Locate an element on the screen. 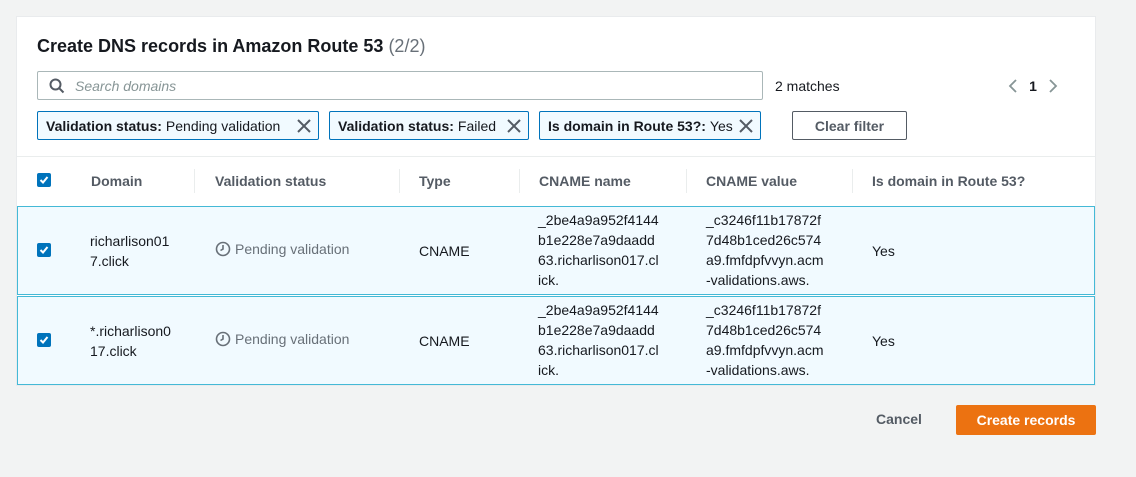 The width and height of the screenshot is (1136, 477). search-box is located at coordinates (400, 85).